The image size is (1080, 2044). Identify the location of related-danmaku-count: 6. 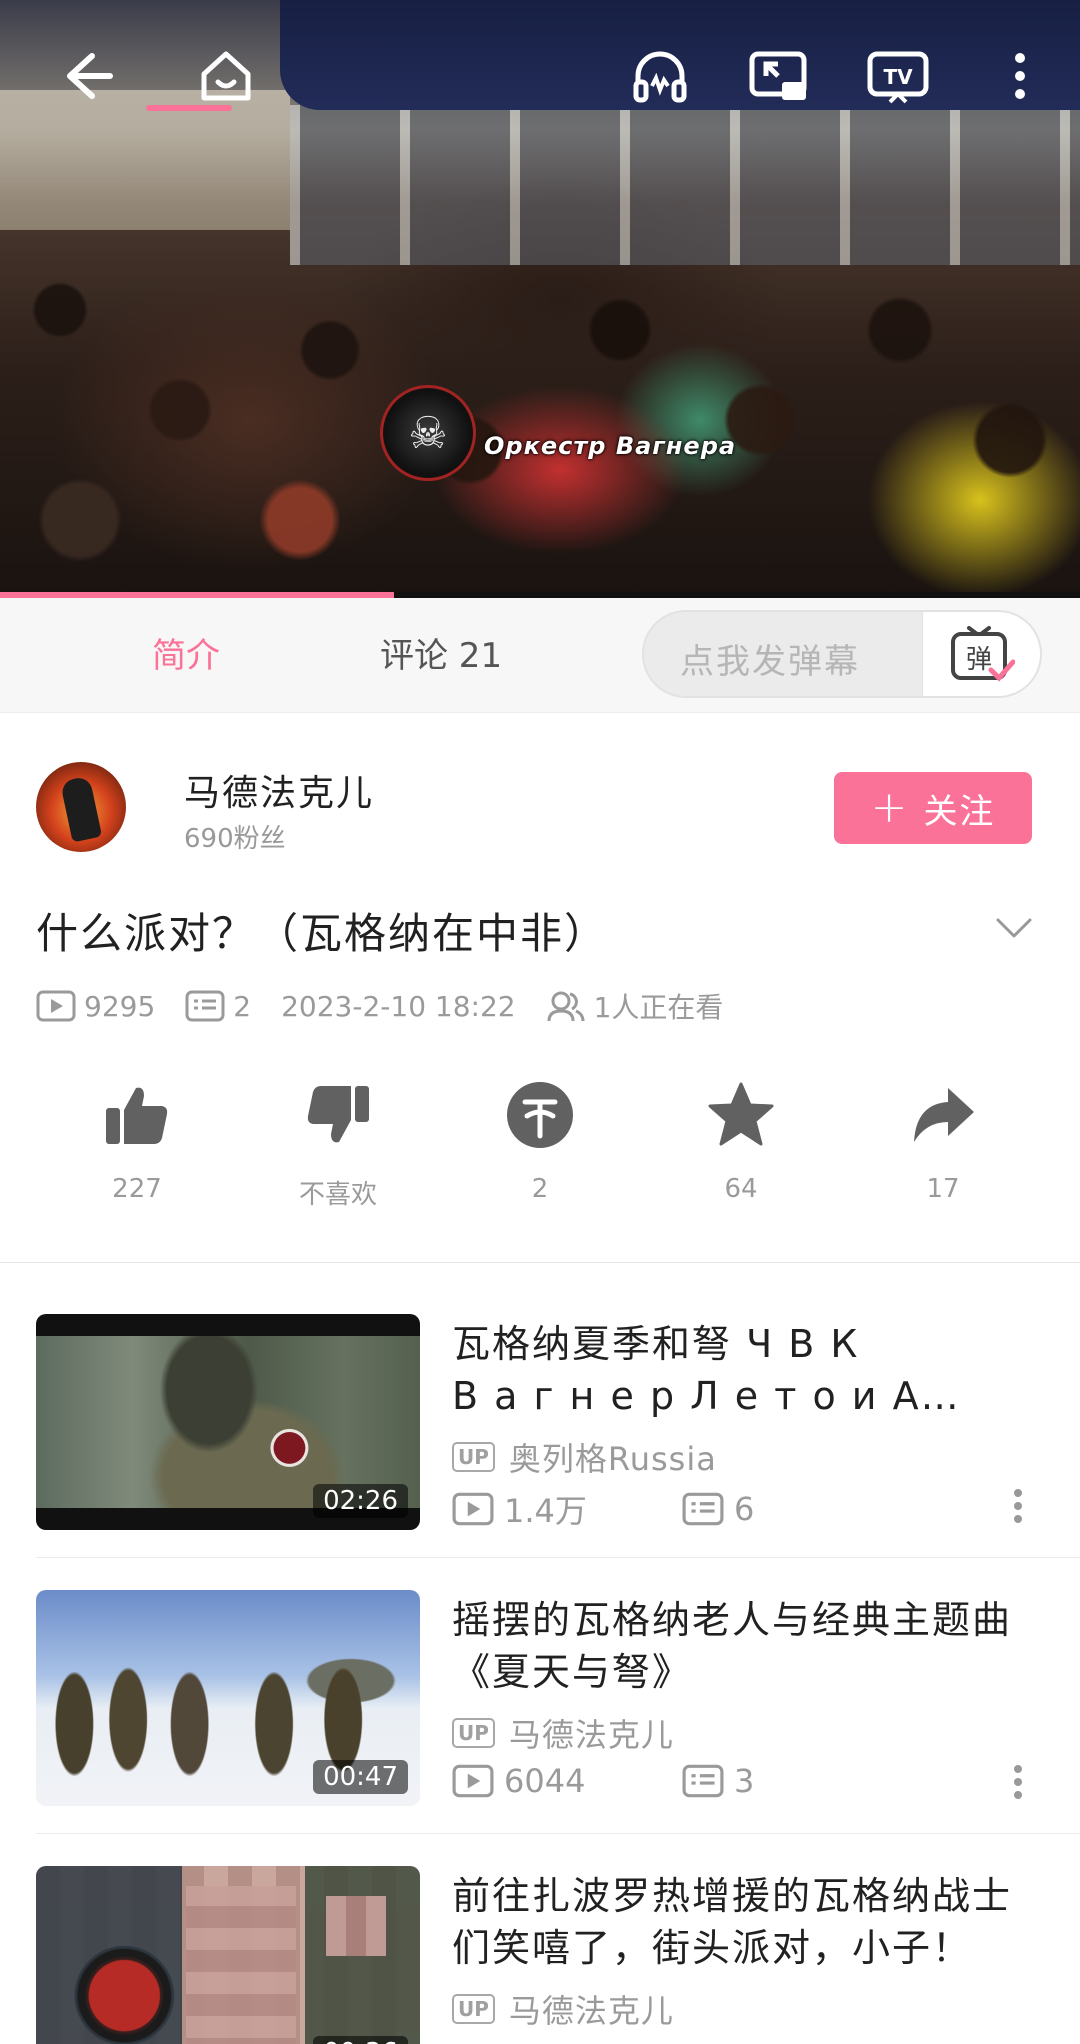
(718, 1509).